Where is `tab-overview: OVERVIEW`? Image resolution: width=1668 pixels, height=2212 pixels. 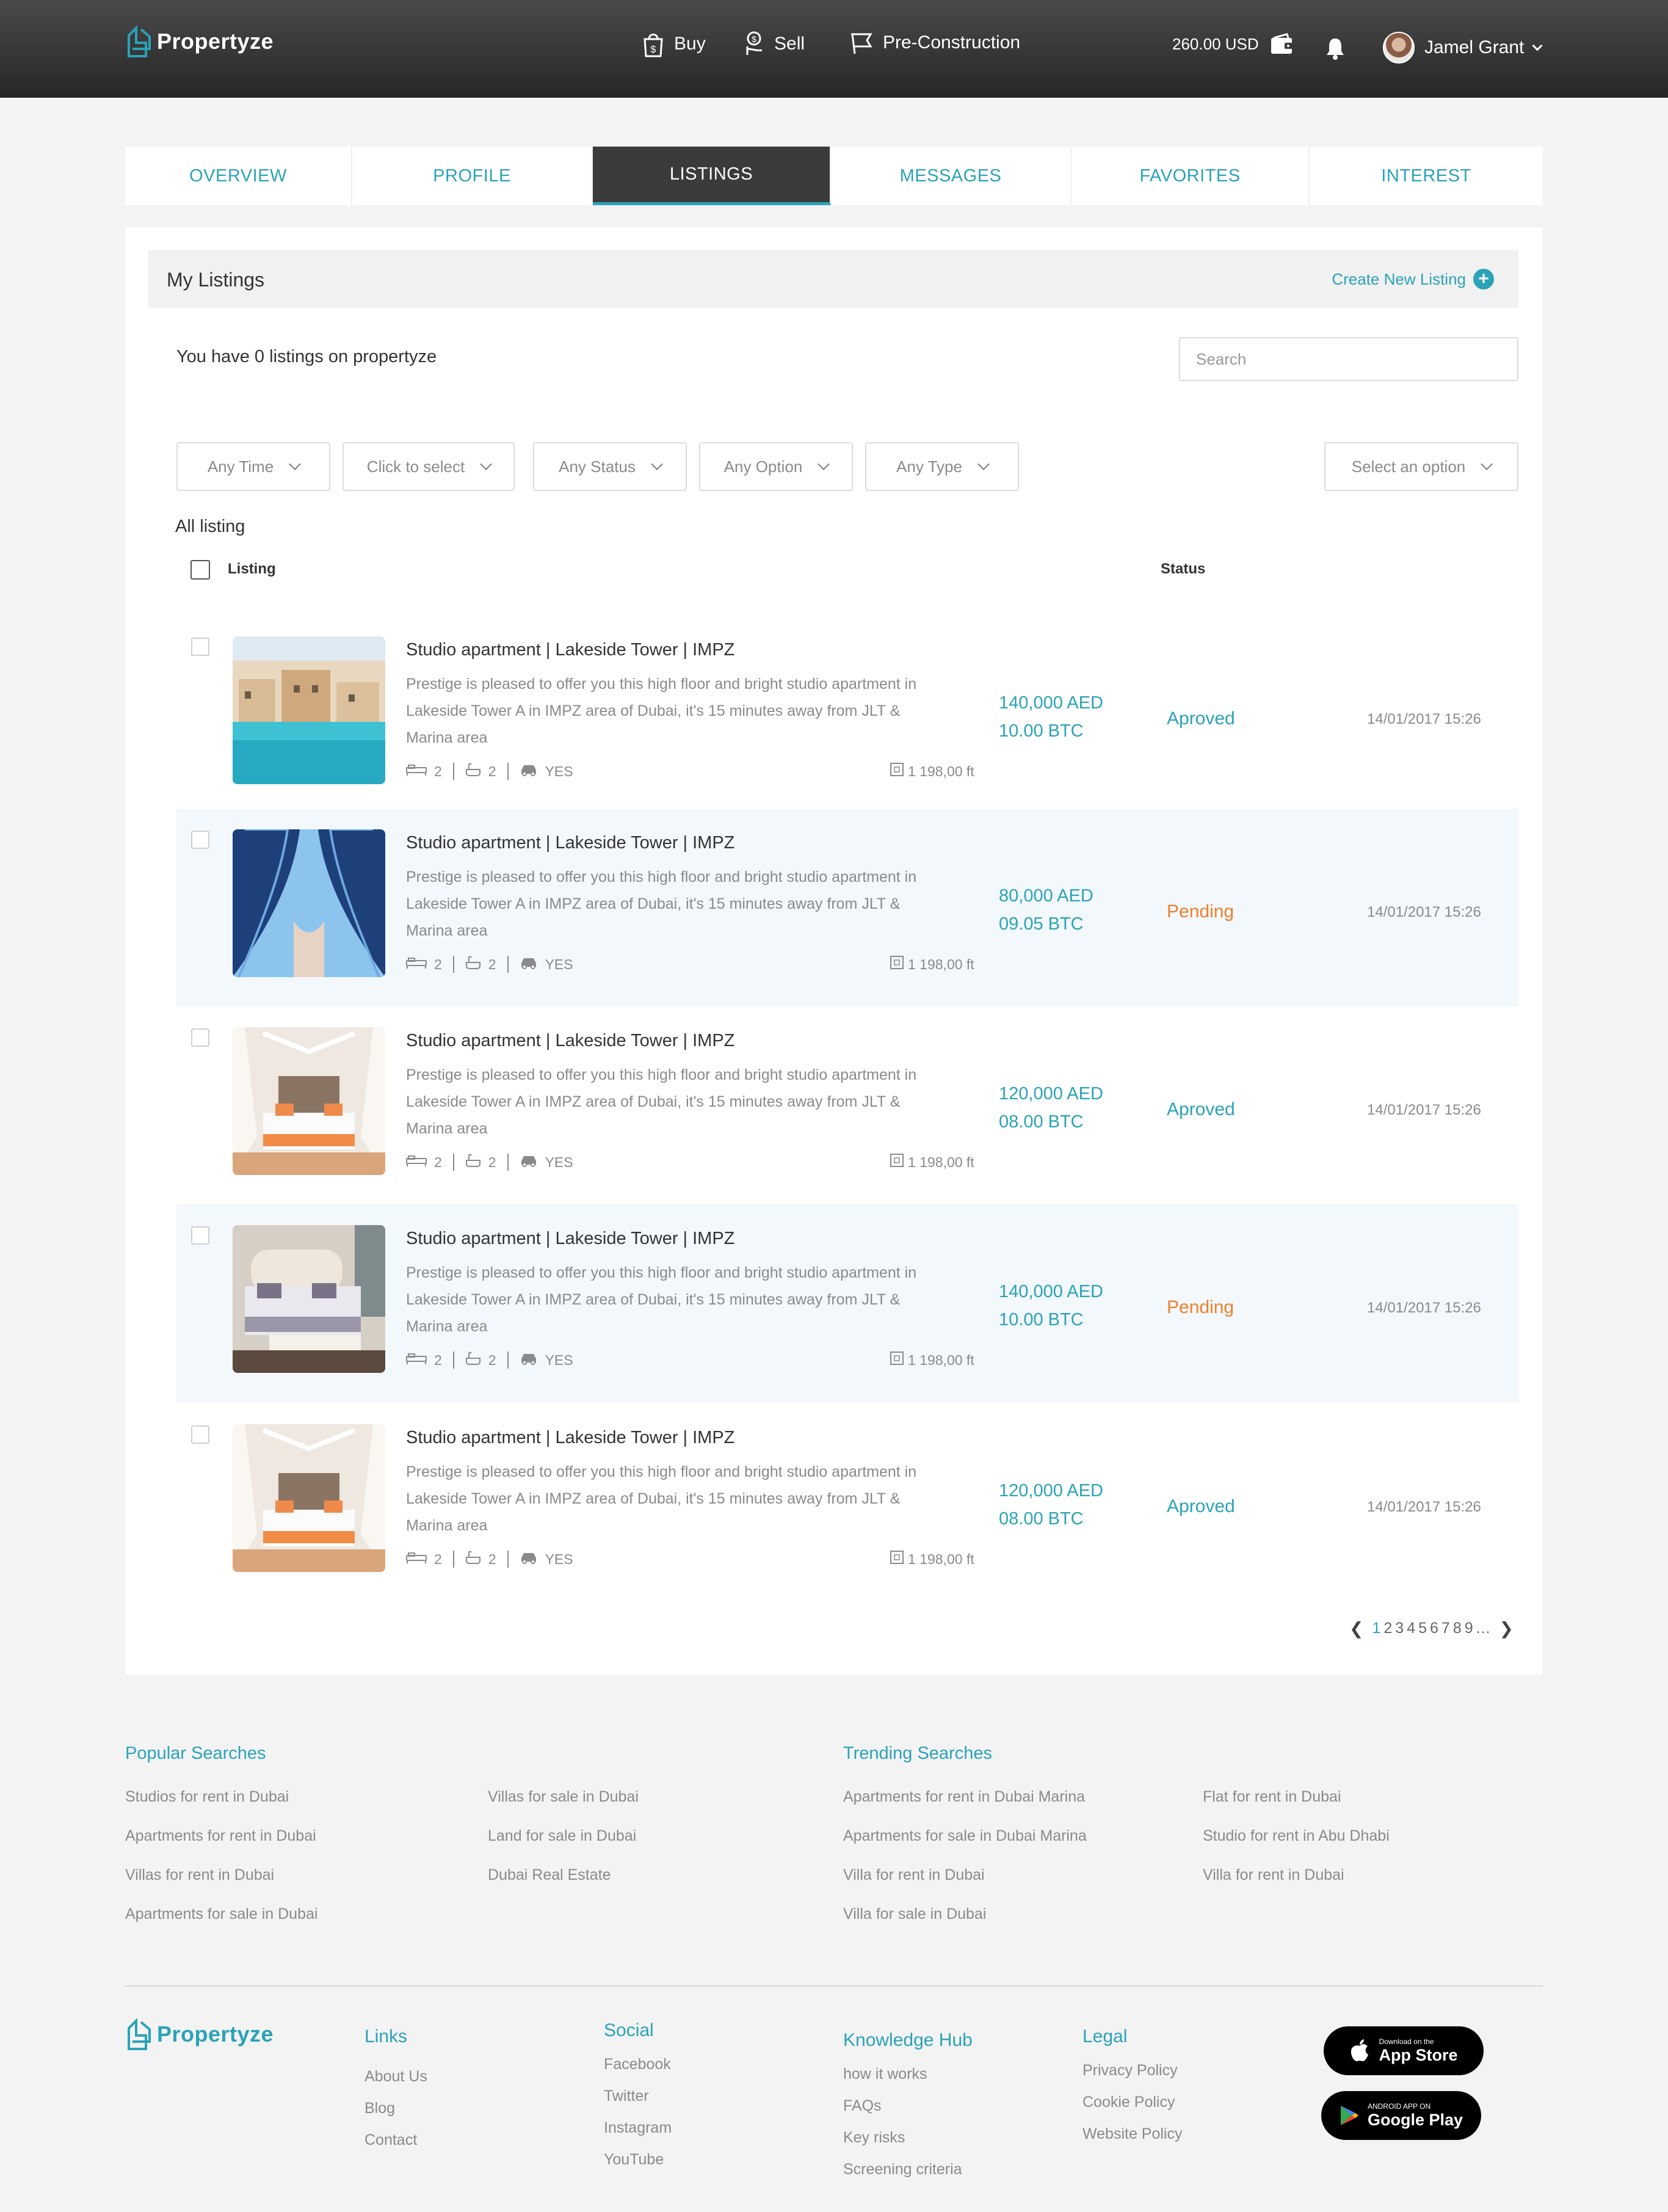
tab-overview: OVERVIEW is located at coordinates (238, 176).